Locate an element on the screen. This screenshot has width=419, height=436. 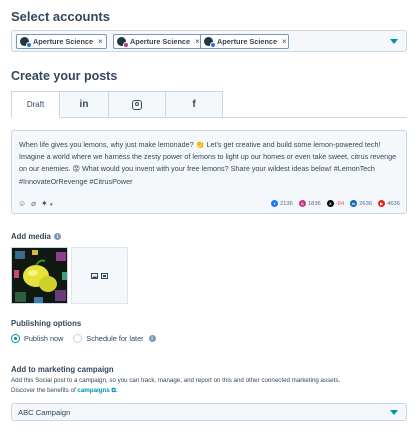
schedule-later-label: Schedule for later is located at coordinates (114, 338).